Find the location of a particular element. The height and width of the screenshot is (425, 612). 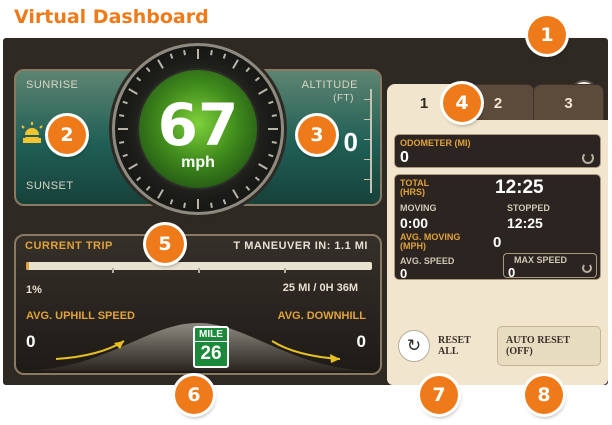

speedometer-face: 67 mph is located at coordinates (198, 129).